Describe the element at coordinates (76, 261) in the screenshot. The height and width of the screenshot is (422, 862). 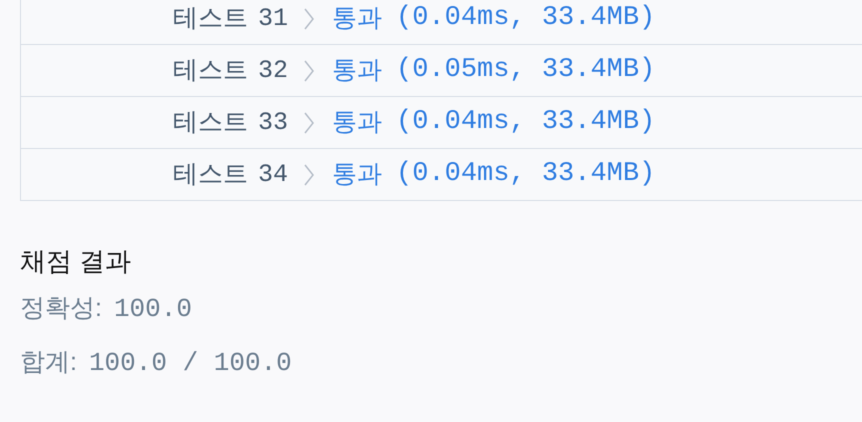
I see `section-title: 채점 결과` at that location.